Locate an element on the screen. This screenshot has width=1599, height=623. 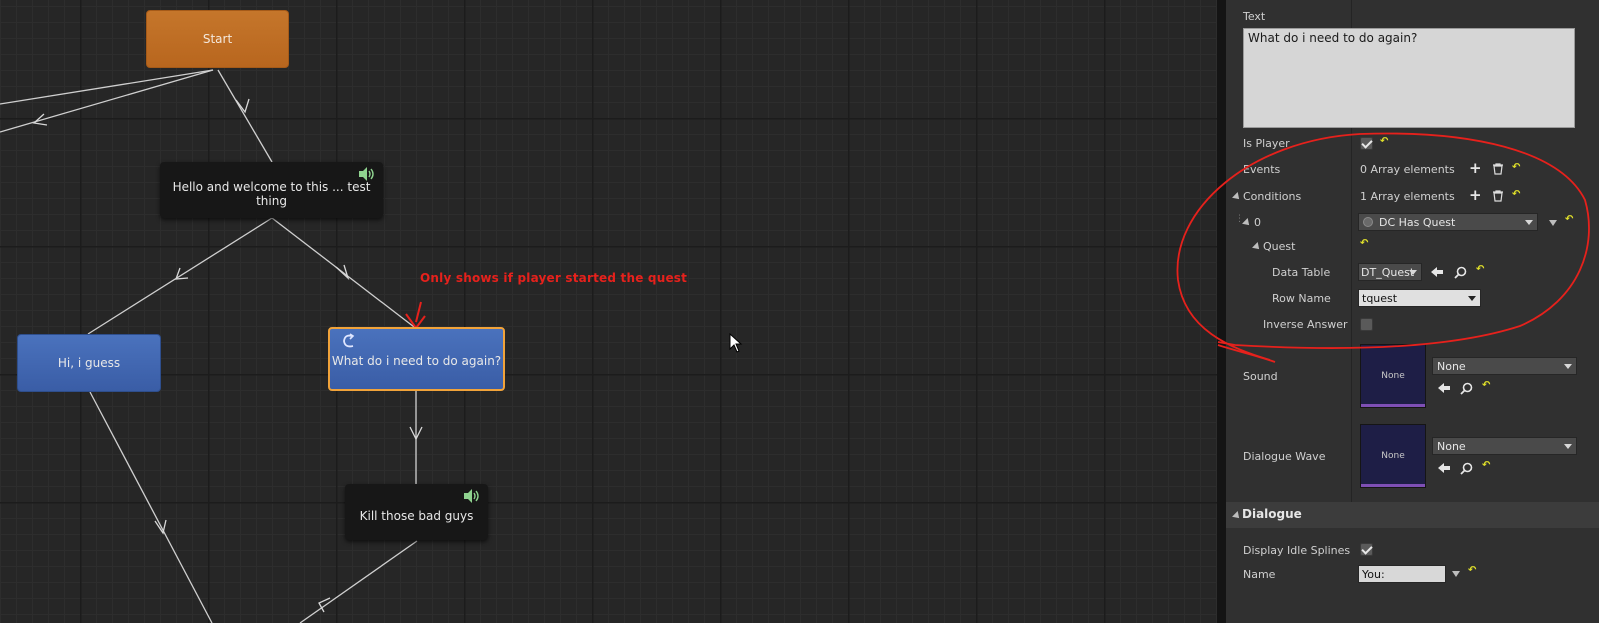
row-name-label: Row Name is located at coordinates (1301, 298).